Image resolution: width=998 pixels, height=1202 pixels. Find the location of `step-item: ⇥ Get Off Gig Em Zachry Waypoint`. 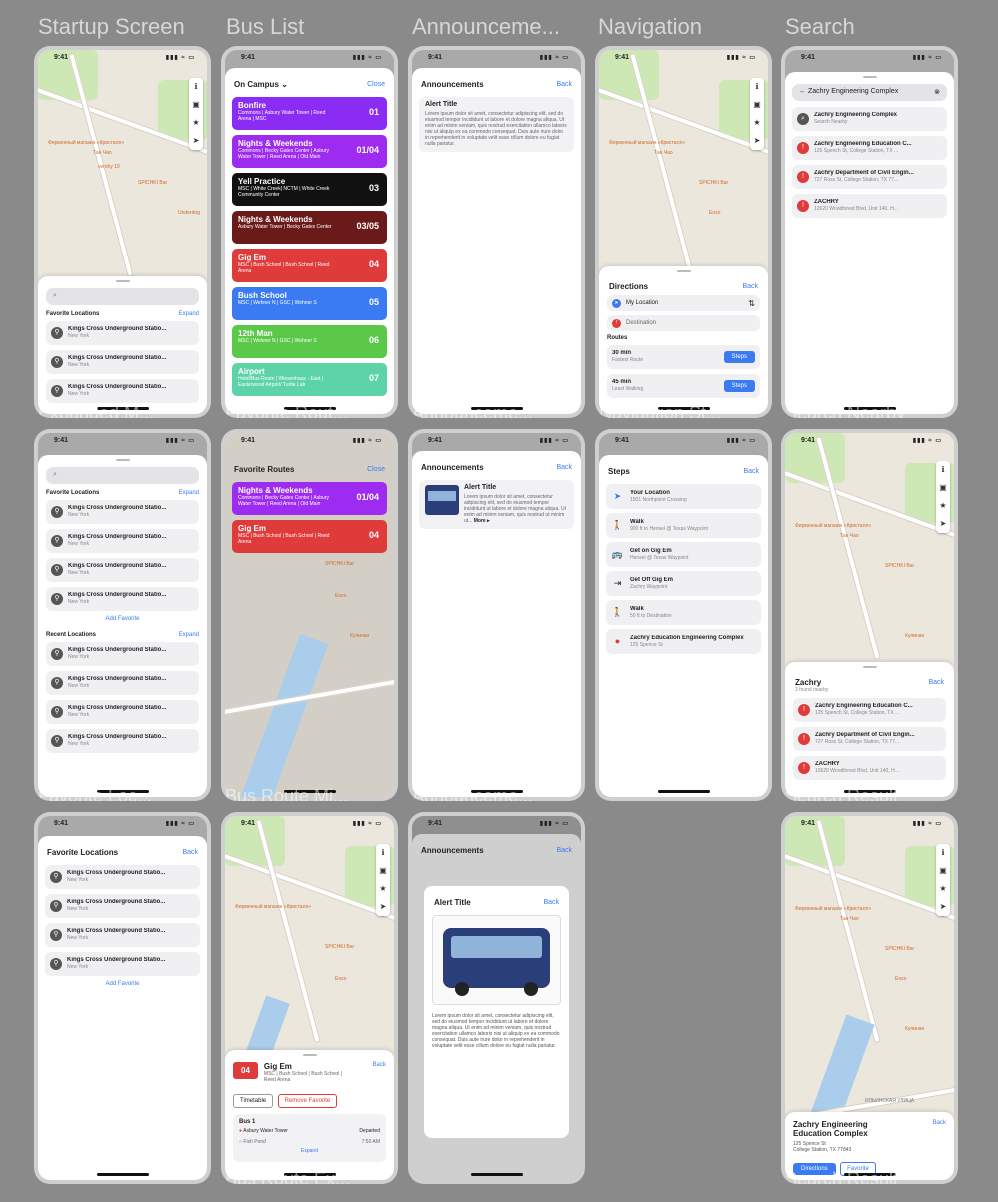

step-item: ⇥ Get Off Gig Em Zachry Waypoint is located at coordinates (683, 583).